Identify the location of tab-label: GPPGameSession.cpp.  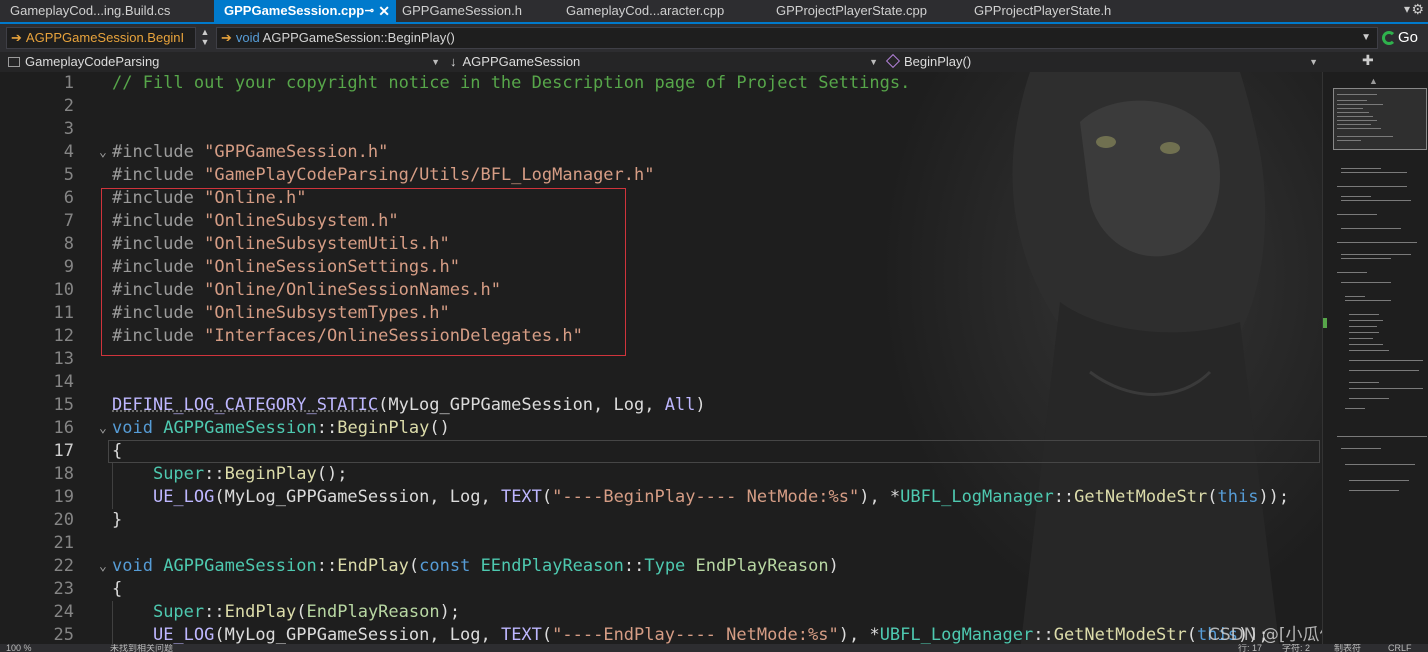
(294, 10).